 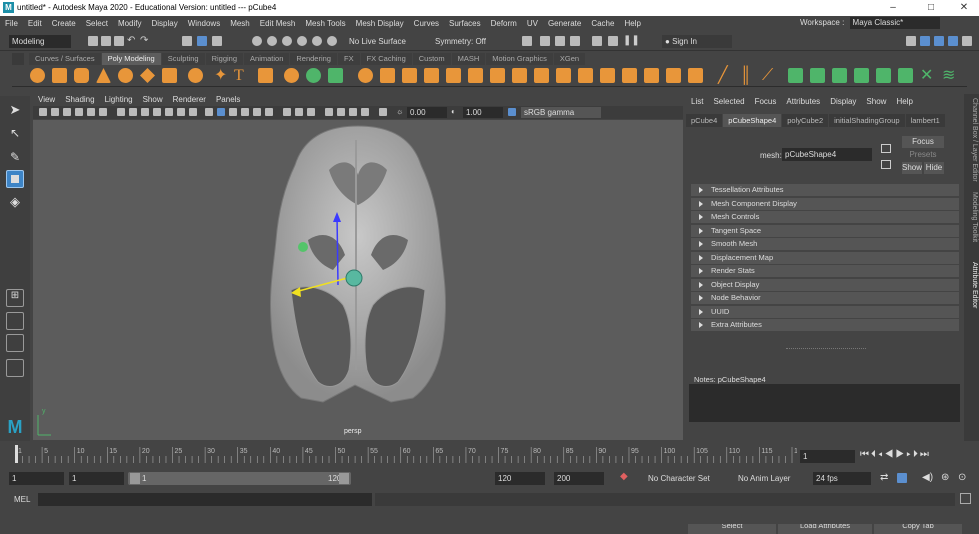 What do you see at coordinates (843, 101) in the screenshot?
I see `ae-menu-display: Display` at bounding box center [843, 101].